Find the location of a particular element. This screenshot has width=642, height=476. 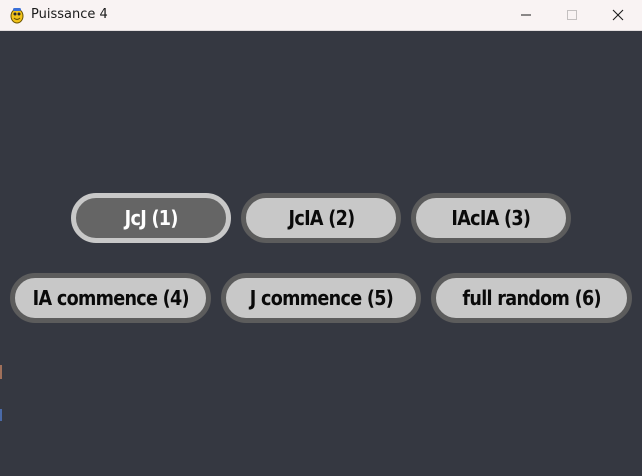

maximize-button is located at coordinates (572, 15).